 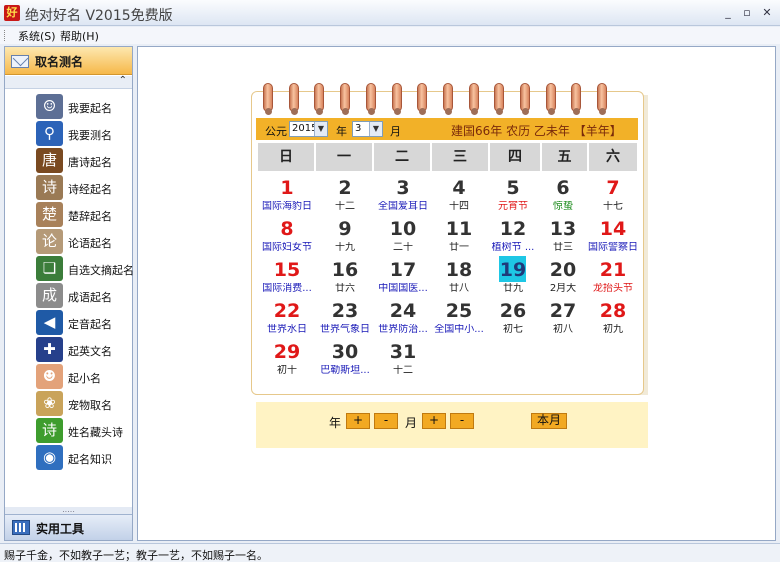 I want to click on sidebar-item: ◉ 起名知识, so click(x=68, y=457).